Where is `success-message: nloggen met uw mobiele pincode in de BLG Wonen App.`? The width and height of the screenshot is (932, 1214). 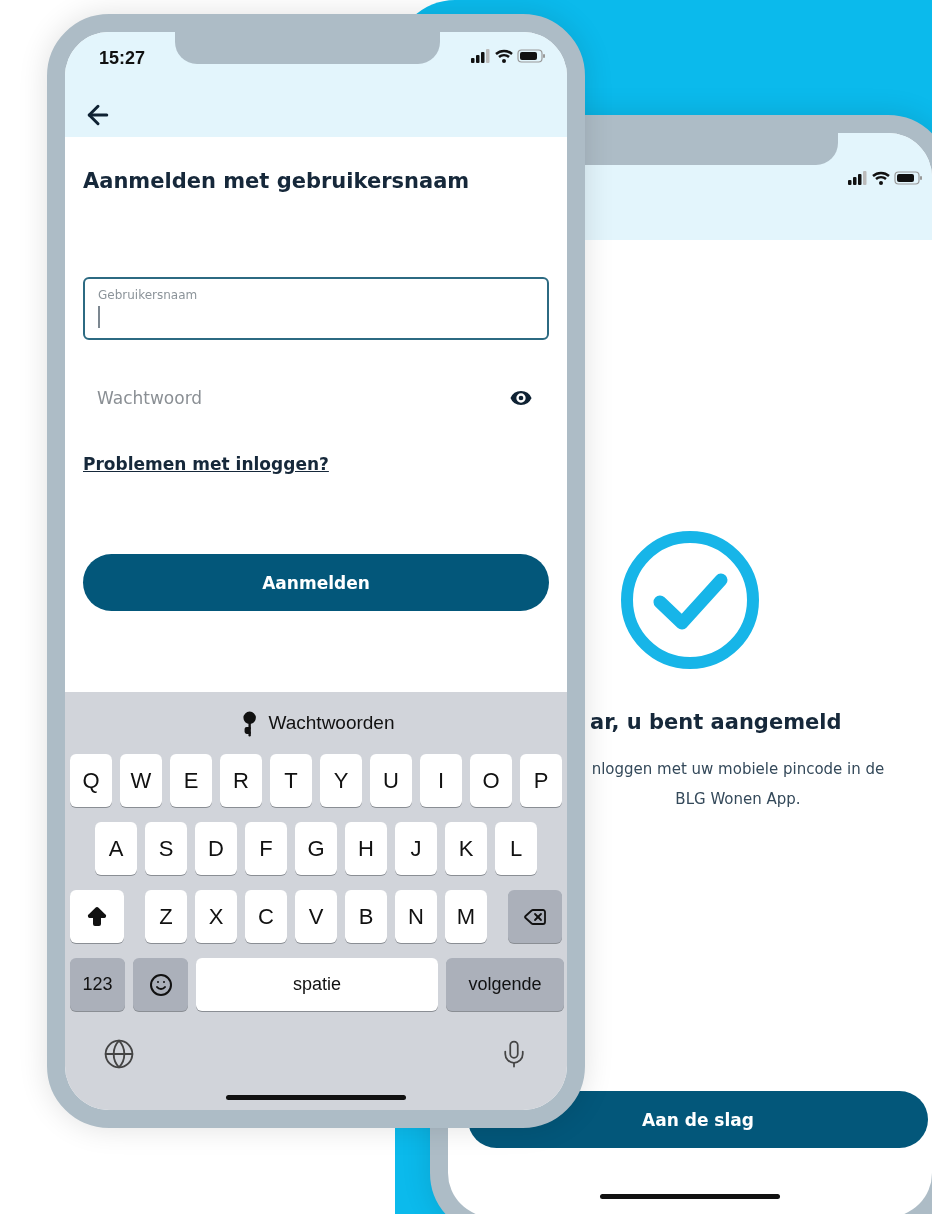 success-message: nloggen met uw mobiele pincode in de BLG Wonen App. is located at coordinates (738, 784).